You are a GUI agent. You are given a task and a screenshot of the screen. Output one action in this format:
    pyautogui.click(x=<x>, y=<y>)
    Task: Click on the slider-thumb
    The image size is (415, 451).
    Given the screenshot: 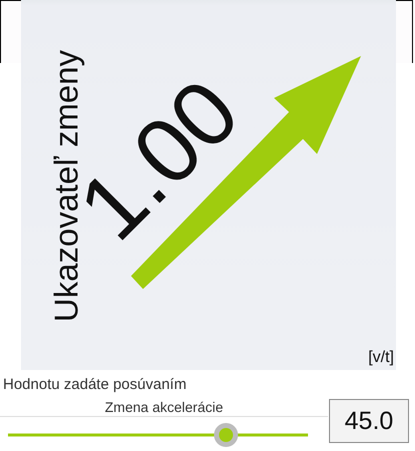 What is the action you would take?
    pyautogui.click(x=226, y=435)
    